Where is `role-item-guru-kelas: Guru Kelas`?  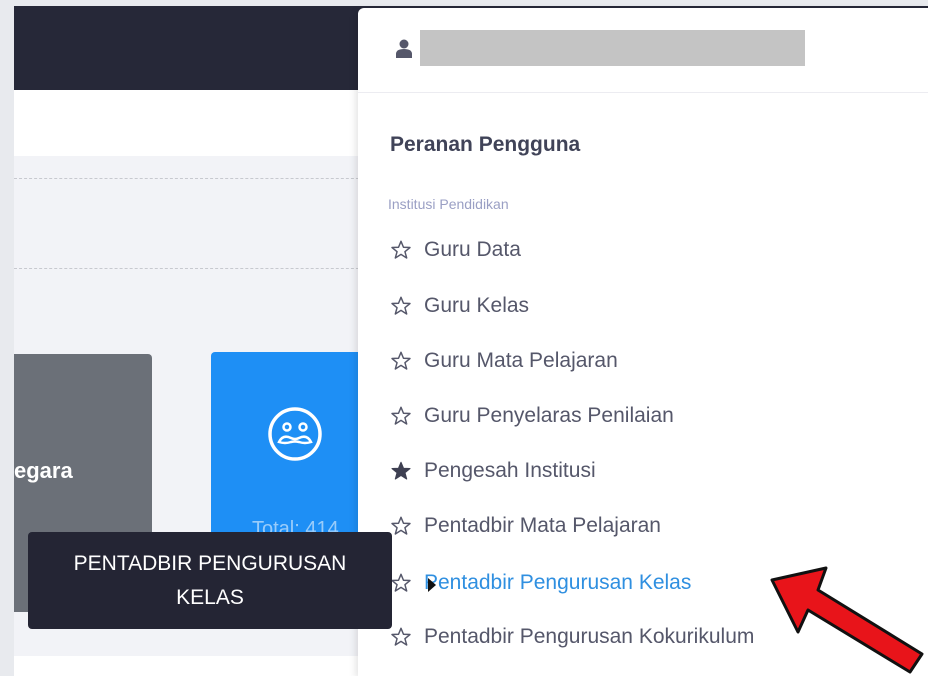 role-item-guru-kelas: Guru Kelas is located at coordinates (459, 306).